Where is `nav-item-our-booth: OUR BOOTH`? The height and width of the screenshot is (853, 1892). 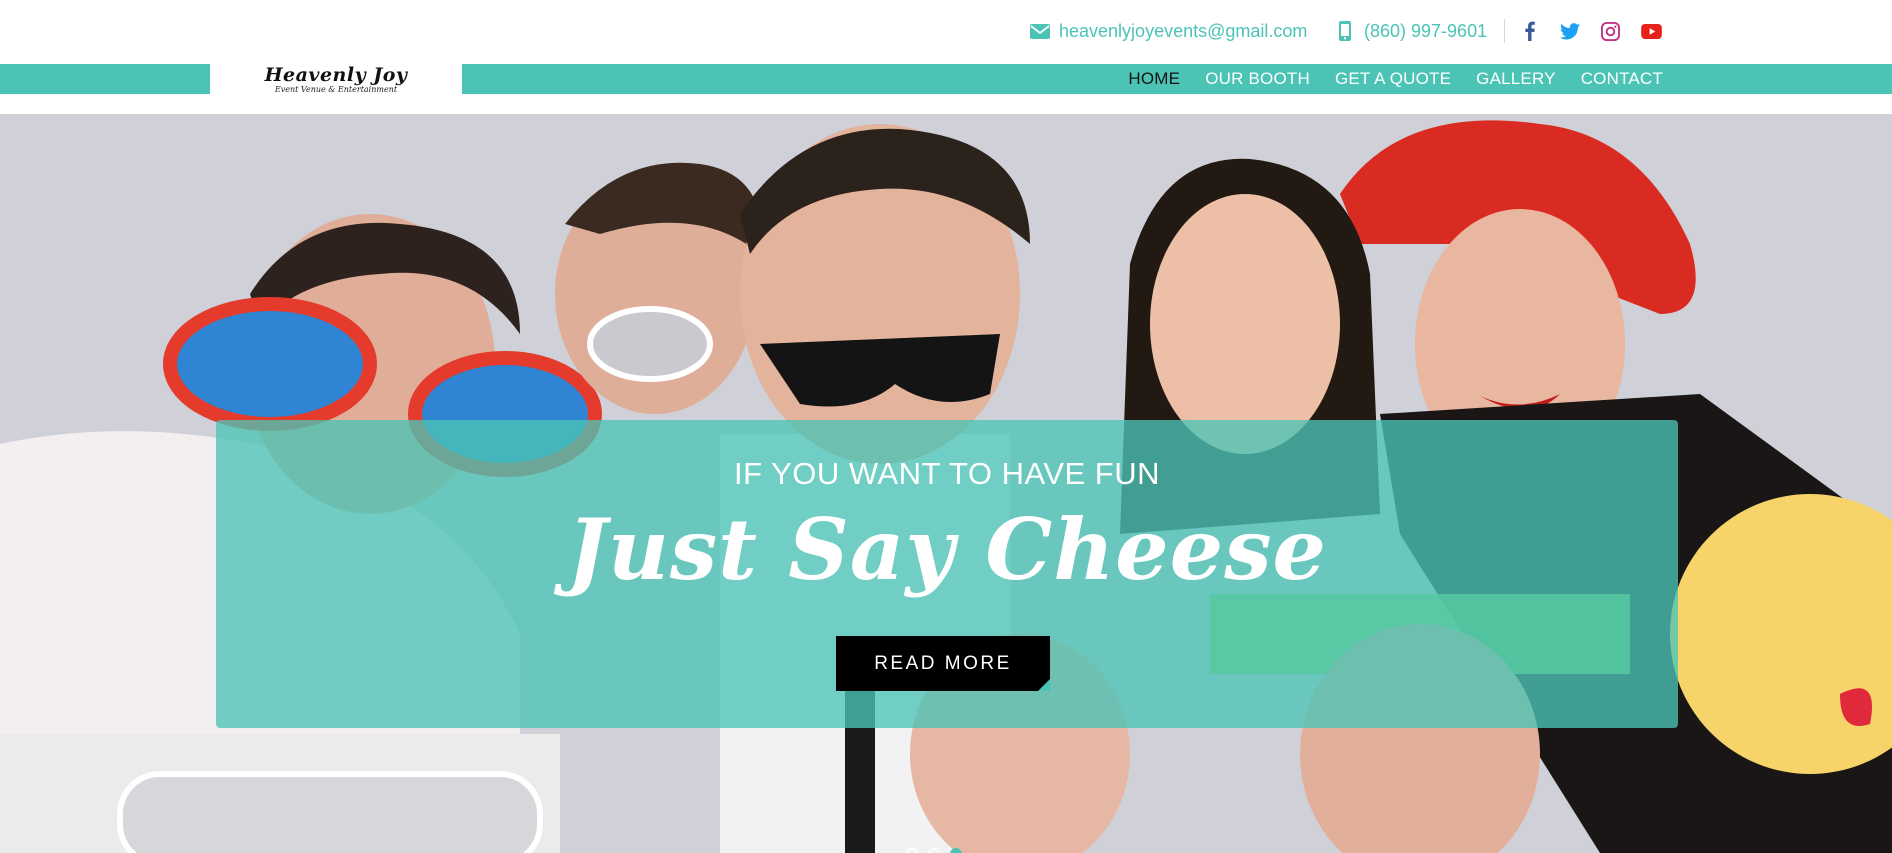
nav-item-our-booth: OUR BOOTH is located at coordinates (1257, 79).